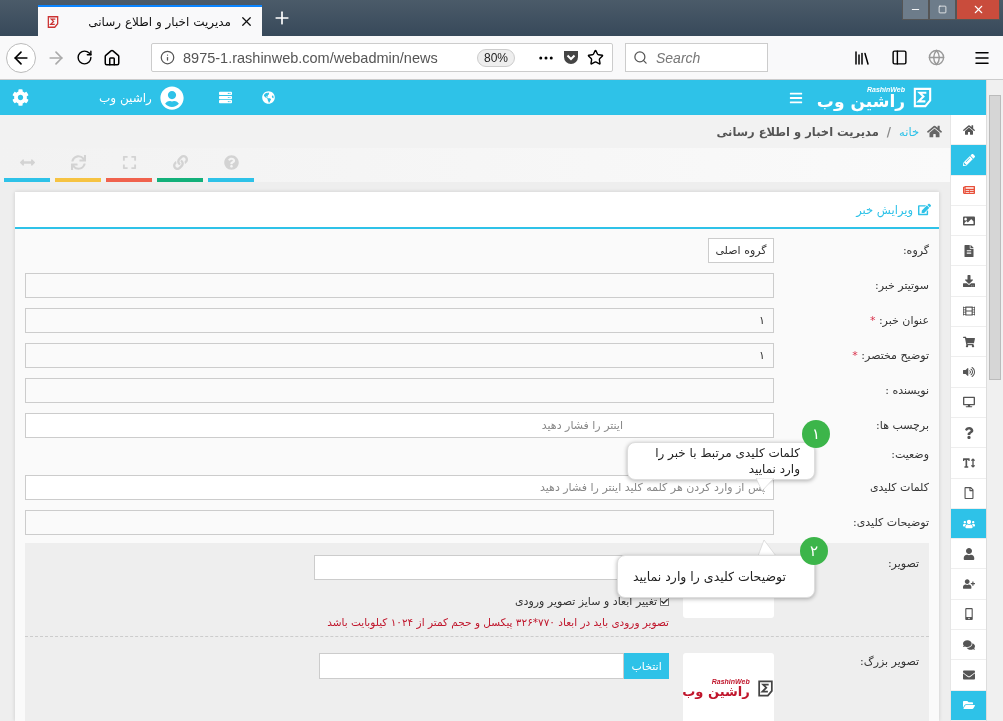 This screenshot has height=721, width=1003. Describe the element at coordinates (968, 584) in the screenshot. I see `user-plus-icon` at that location.